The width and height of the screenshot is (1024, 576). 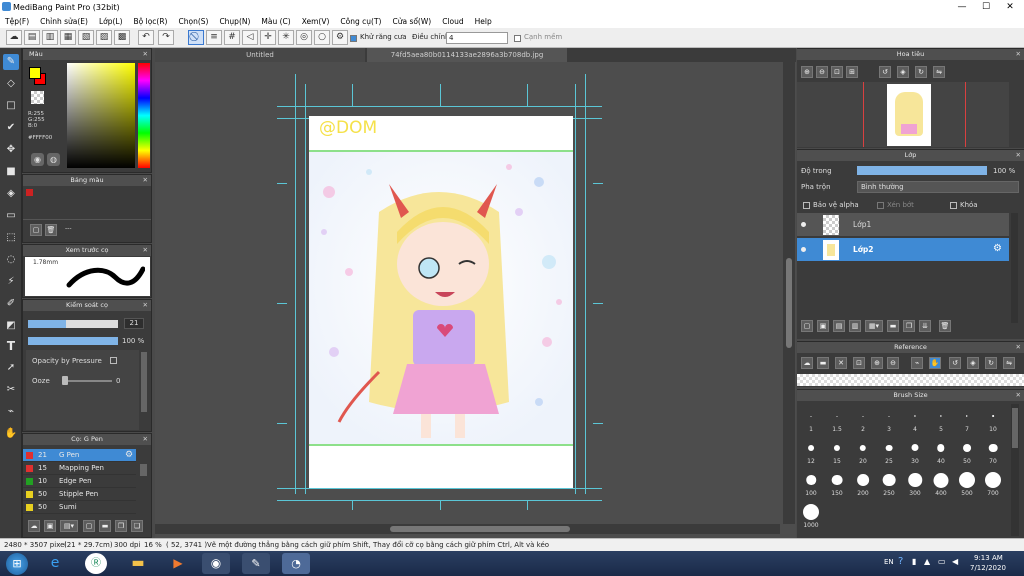 What do you see at coordinates (903, 250) in the screenshot?
I see `layer-row-selected: Lớp2 ⚙` at bounding box center [903, 250].